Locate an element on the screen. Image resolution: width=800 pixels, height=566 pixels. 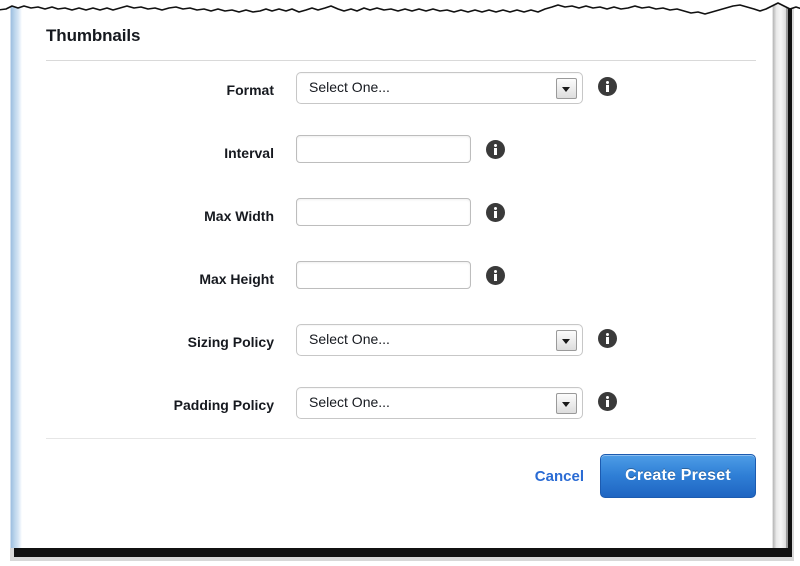
vertical-scrollbar is located at coordinates (780, 276).